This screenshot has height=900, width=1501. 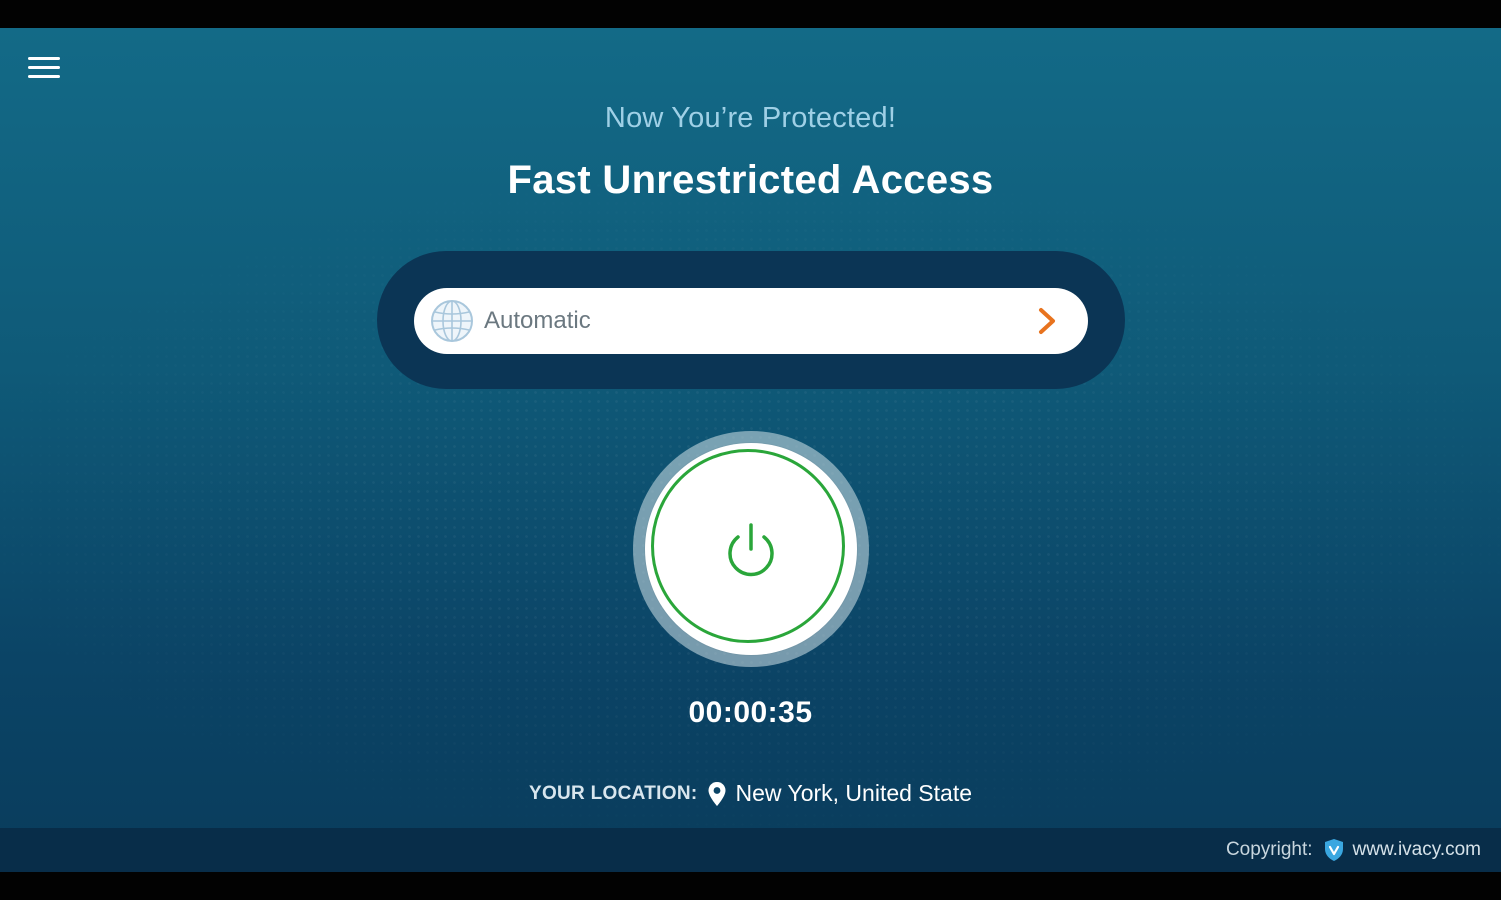 I want to click on copyright-label: Copyright:, so click(x=1269, y=849).